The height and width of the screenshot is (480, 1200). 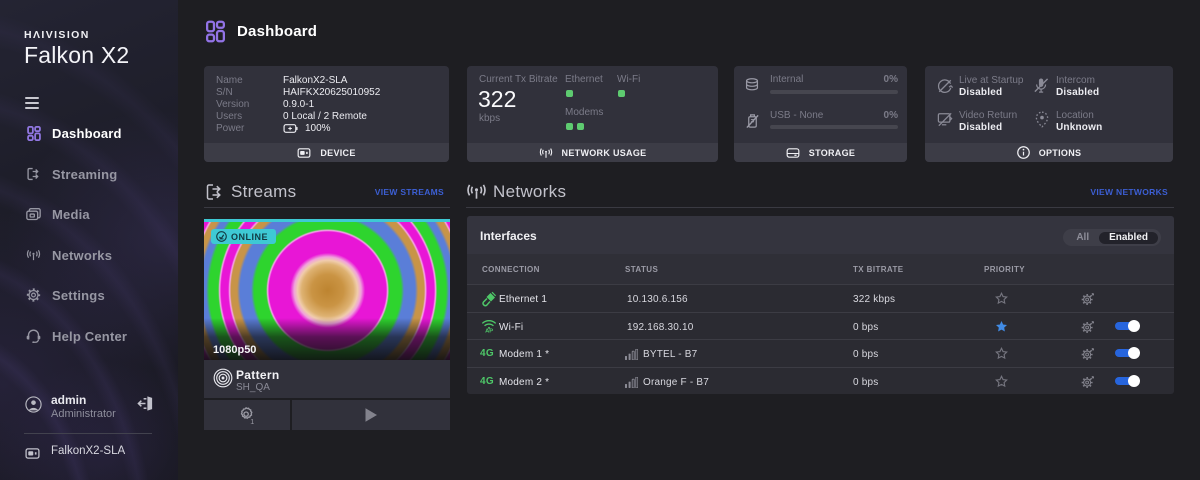 What do you see at coordinates (252, 421) in the screenshot?
I see `svg-text: 1` at bounding box center [252, 421].